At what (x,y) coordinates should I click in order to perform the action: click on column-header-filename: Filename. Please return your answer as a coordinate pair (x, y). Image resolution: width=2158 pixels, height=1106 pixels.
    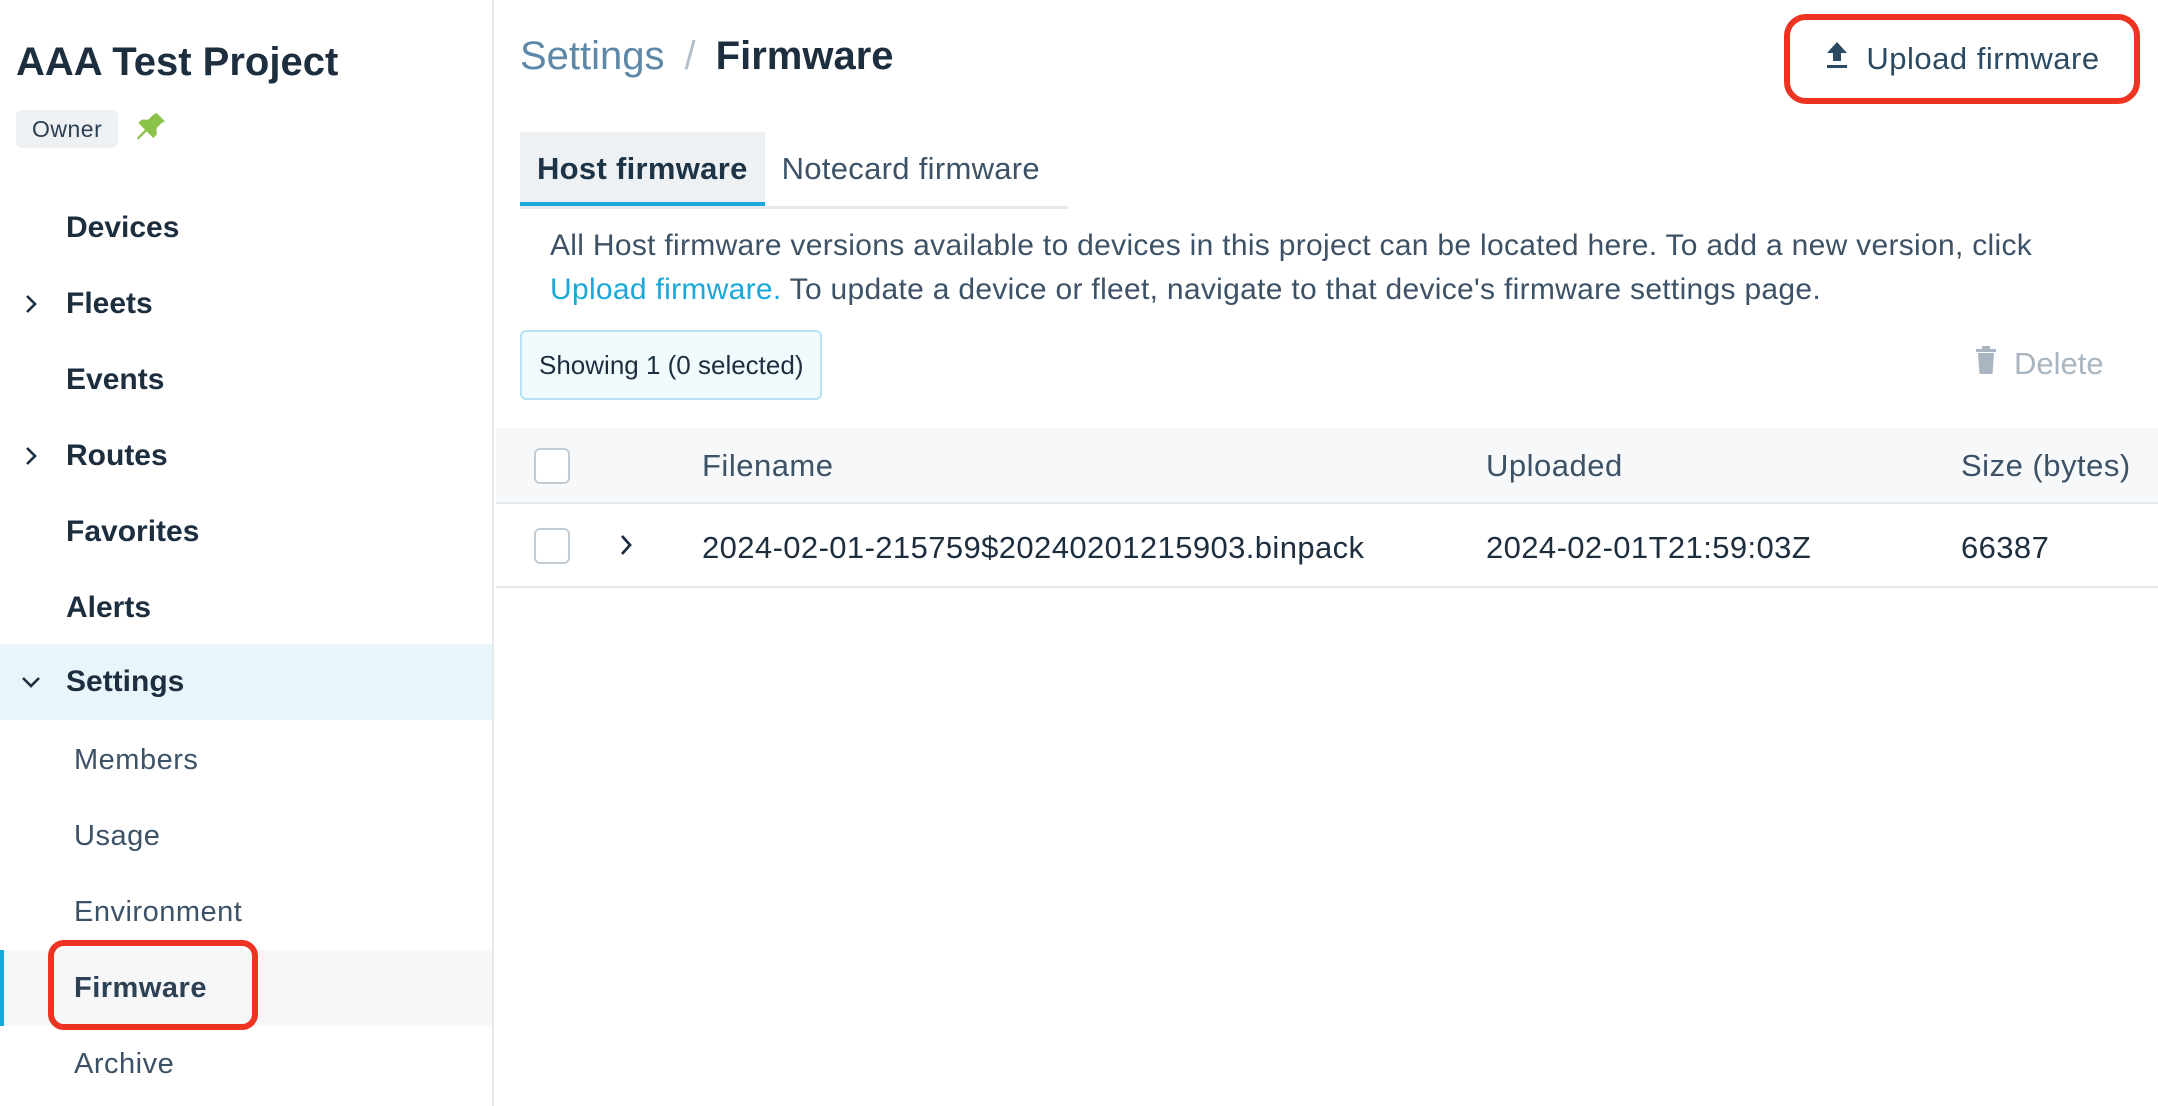
    Looking at the image, I should click on (768, 466).